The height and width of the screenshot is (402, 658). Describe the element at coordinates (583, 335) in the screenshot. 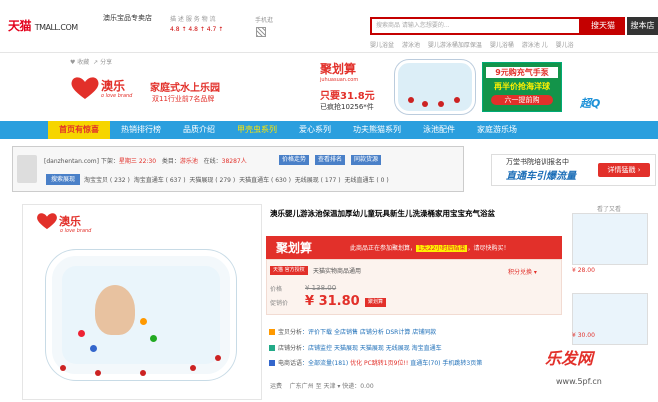

I see `sidebar-price: ¥ 30.00` at that location.